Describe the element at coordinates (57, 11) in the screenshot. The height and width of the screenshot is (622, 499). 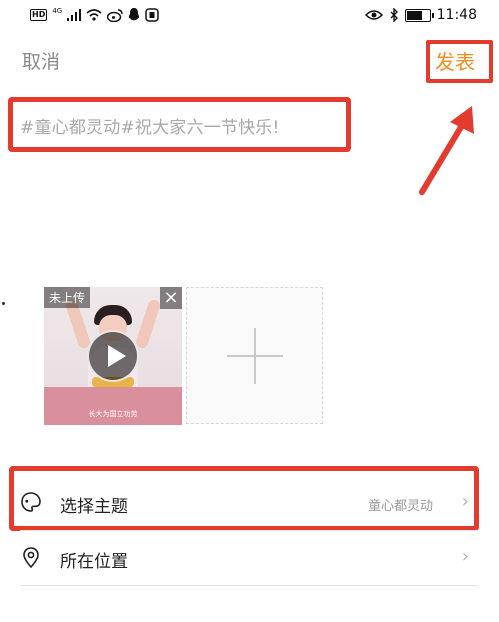
I see `signal-4g-icon: 4G` at that location.